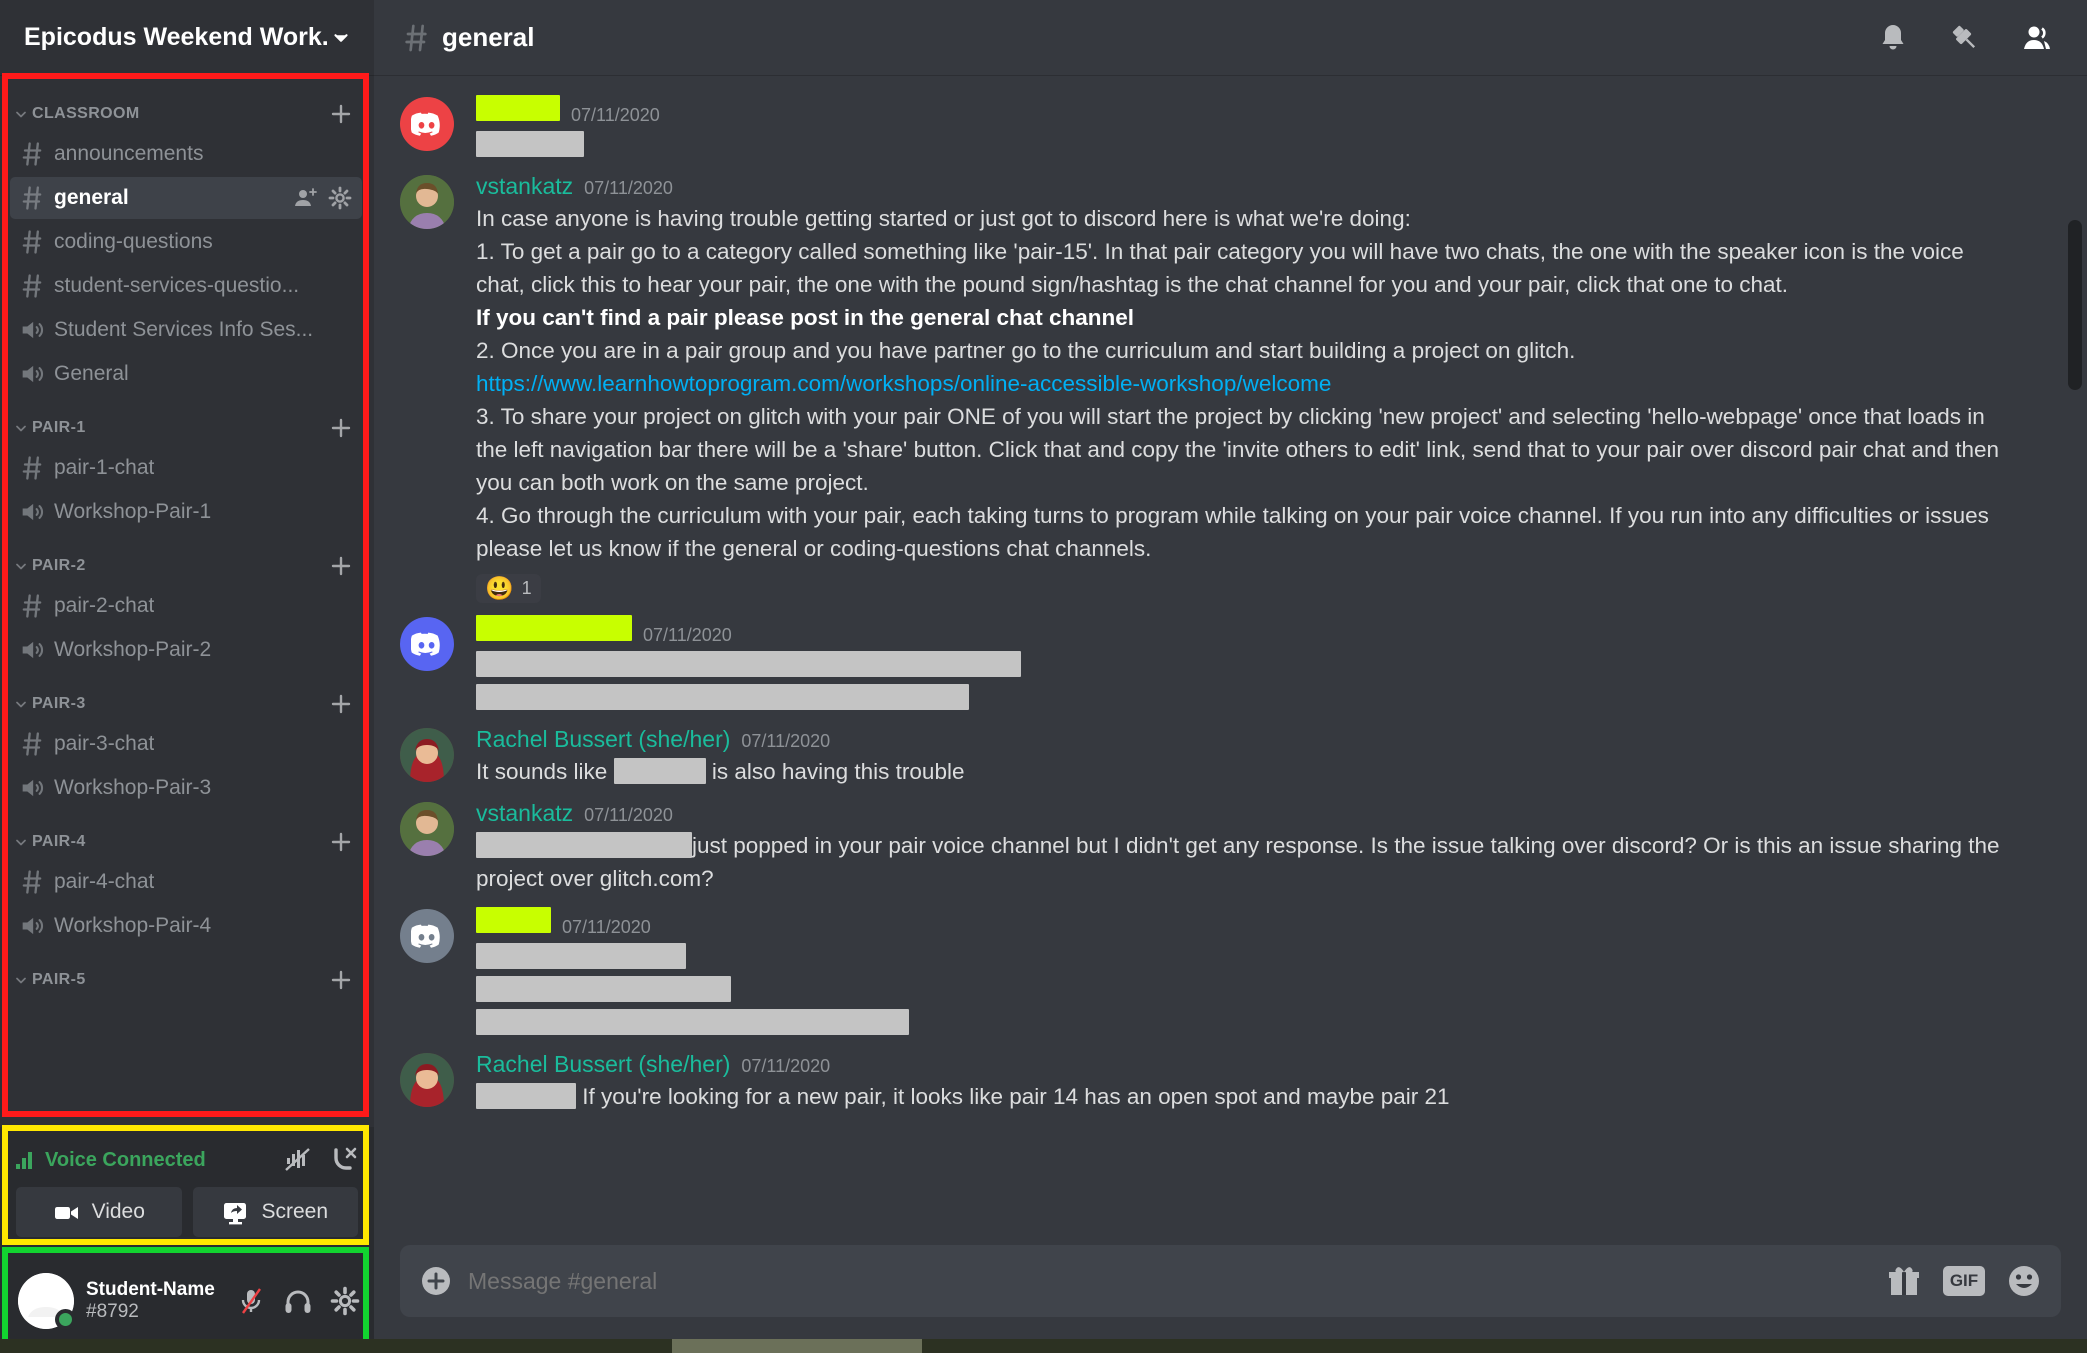  I want to click on message-input, so click(1177, 1281).